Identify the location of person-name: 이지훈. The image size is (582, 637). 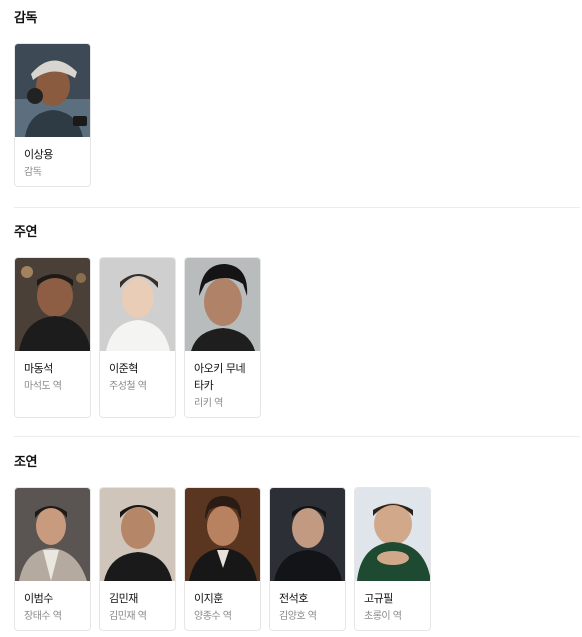
(208, 598).